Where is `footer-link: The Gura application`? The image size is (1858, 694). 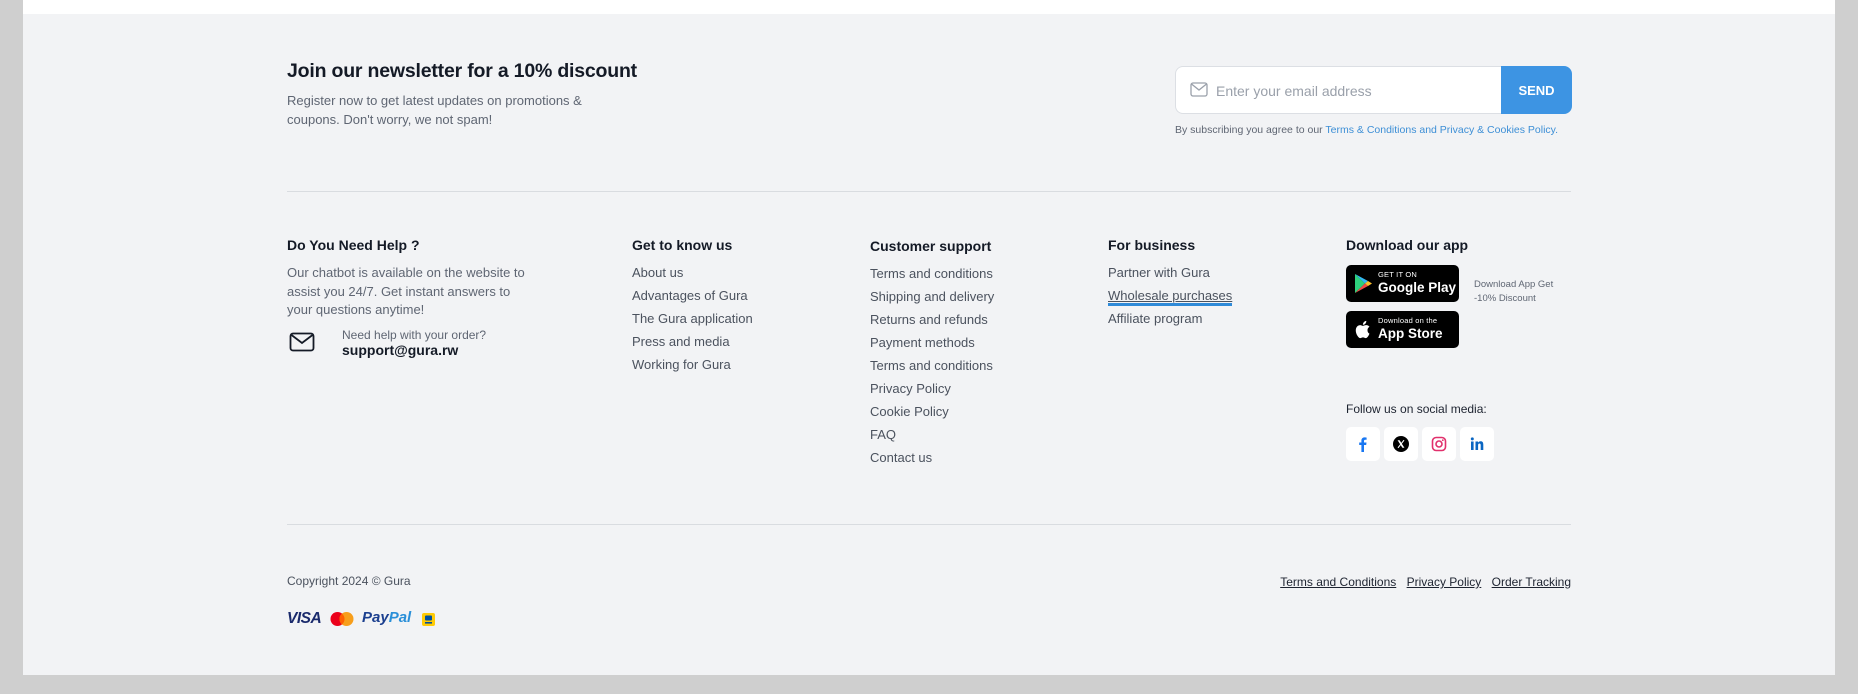
footer-link: The Gura application is located at coordinates (692, 318).